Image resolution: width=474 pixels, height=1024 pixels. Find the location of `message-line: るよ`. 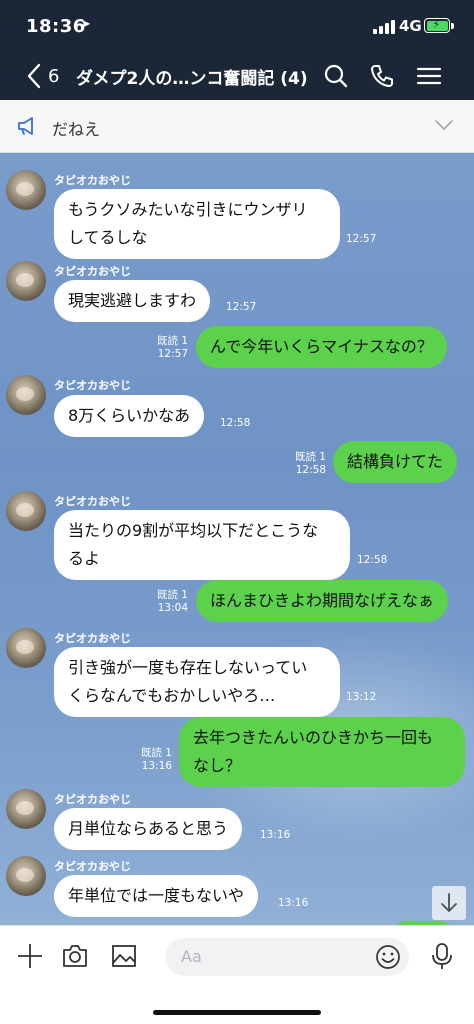

message-line: るよ is located at coordinates (84, 558).